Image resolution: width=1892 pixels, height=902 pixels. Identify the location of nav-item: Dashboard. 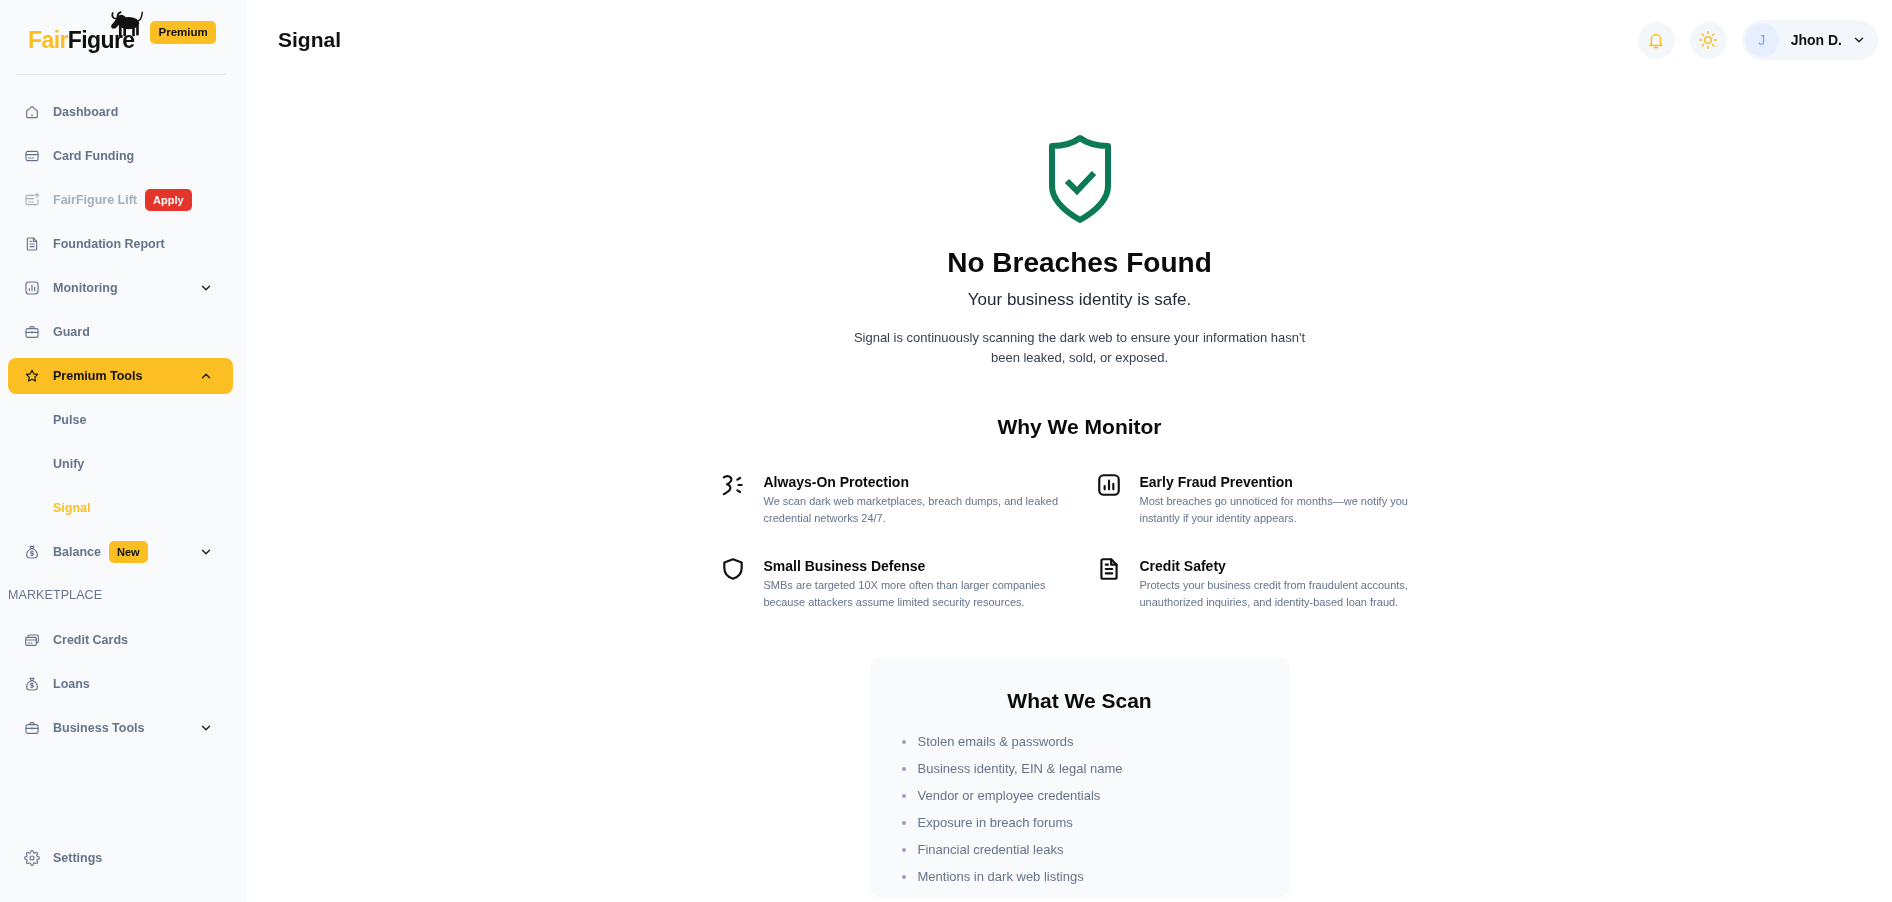
(120, 112).